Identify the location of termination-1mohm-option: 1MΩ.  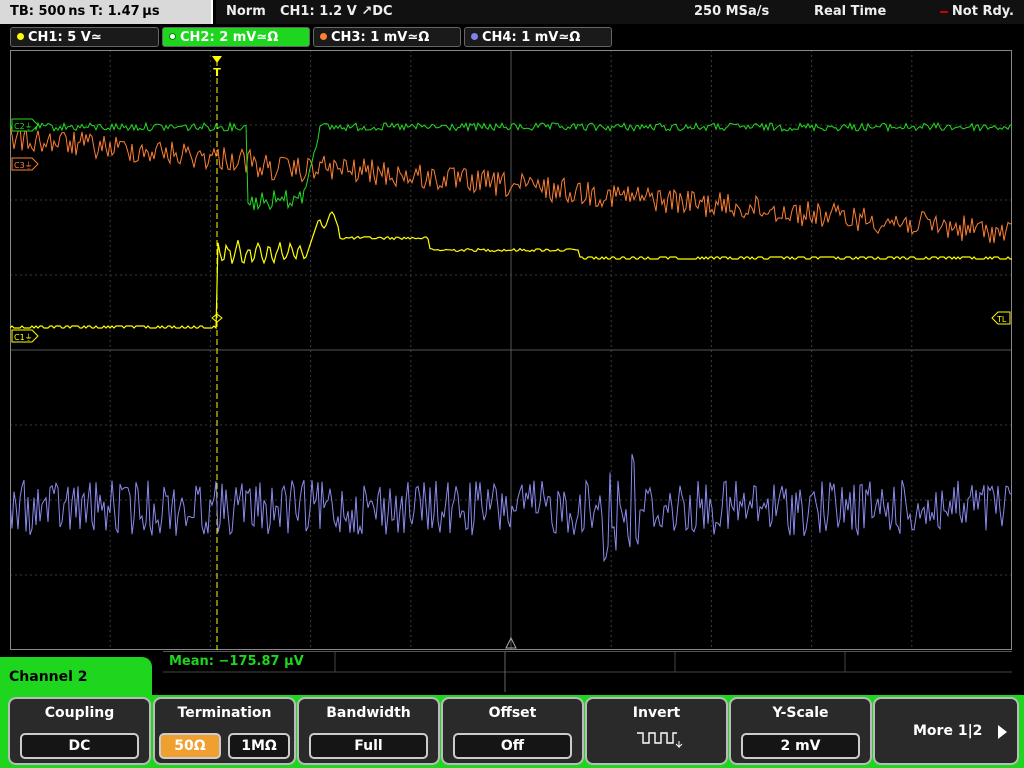
(259, 746).